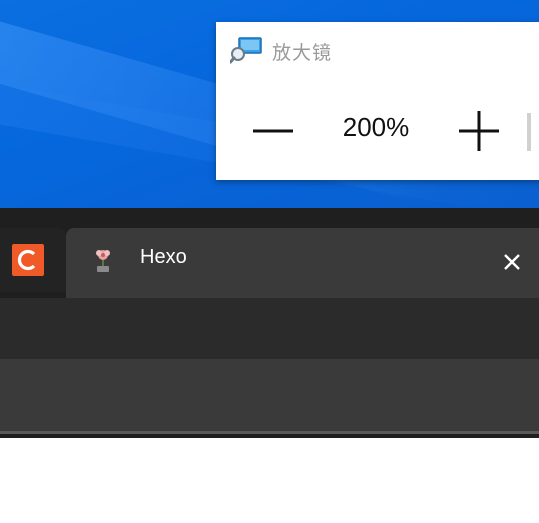 The width and height of the screenshot is (539, 523). I want to click on plus-icon, so click(479, 131).